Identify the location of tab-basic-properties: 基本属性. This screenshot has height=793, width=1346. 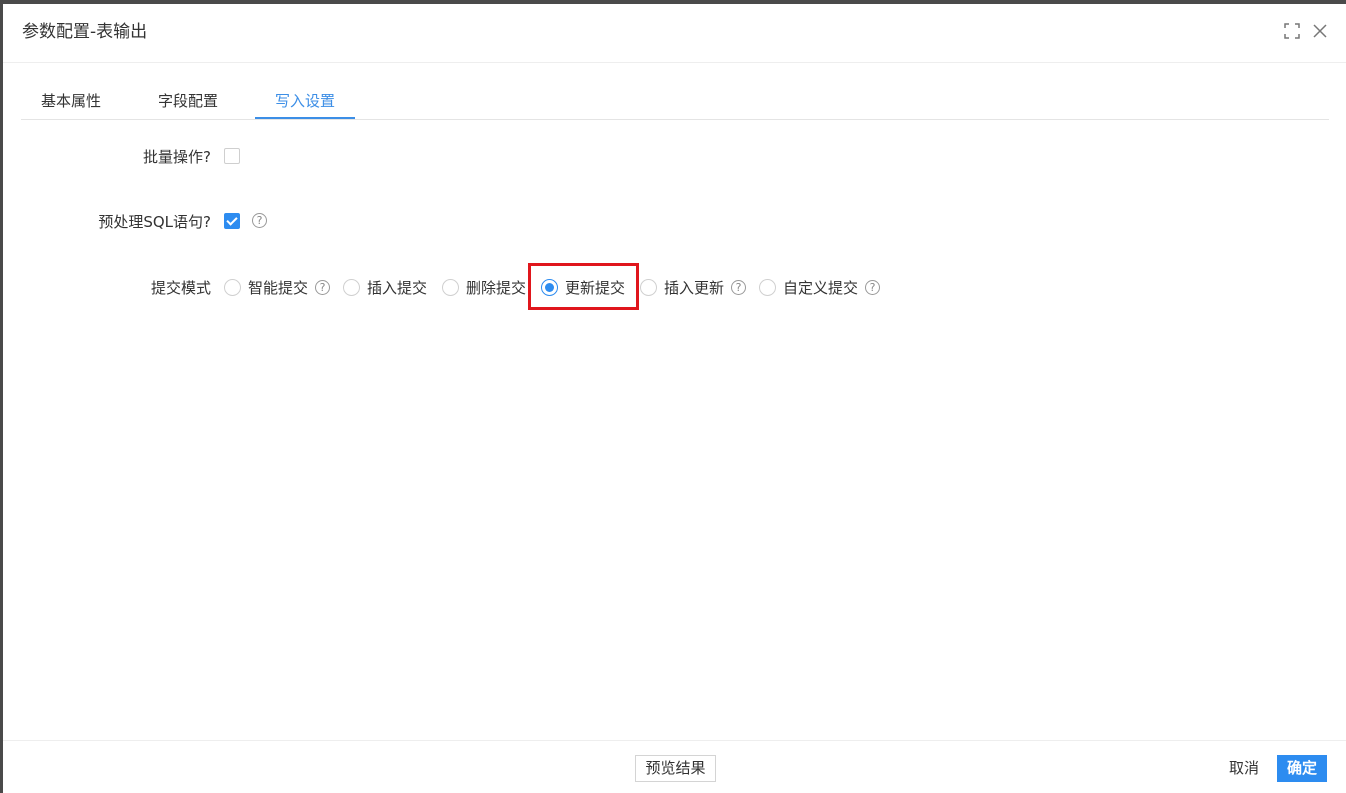
(71, 101).